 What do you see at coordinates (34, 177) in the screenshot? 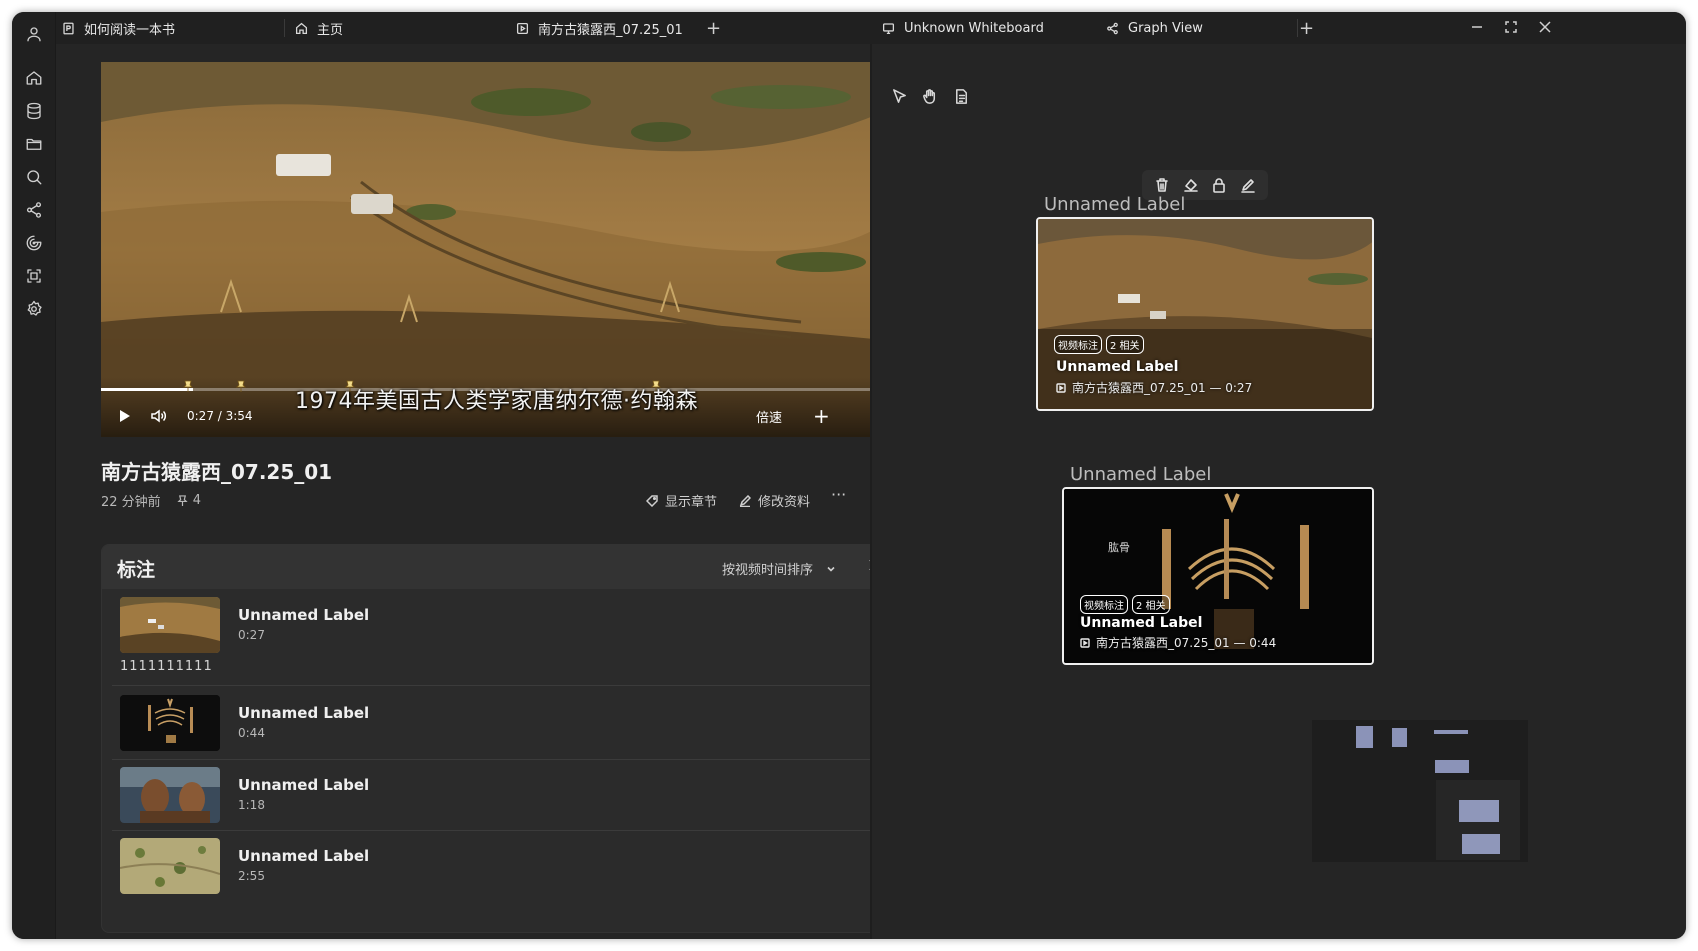
I see `search-icon` at bounding box center [34, 177].